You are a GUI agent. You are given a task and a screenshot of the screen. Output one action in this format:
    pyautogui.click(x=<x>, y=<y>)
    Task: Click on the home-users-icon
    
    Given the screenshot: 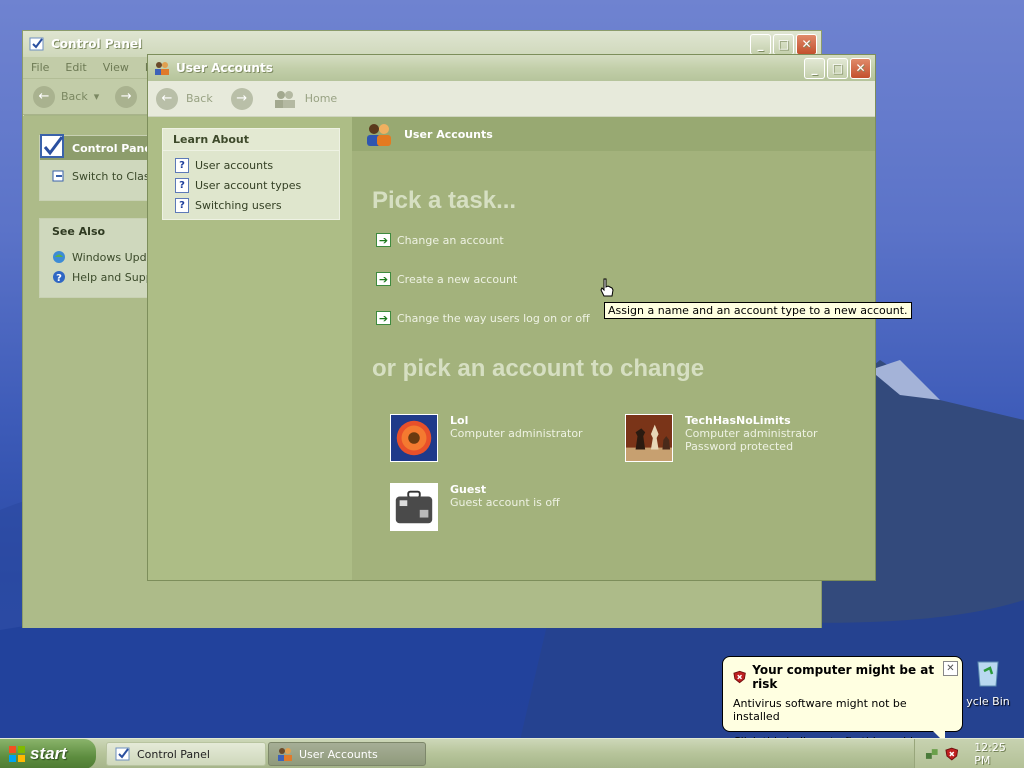 What is the action you would take?
    pyautogui.click(x=285, y=99)
    